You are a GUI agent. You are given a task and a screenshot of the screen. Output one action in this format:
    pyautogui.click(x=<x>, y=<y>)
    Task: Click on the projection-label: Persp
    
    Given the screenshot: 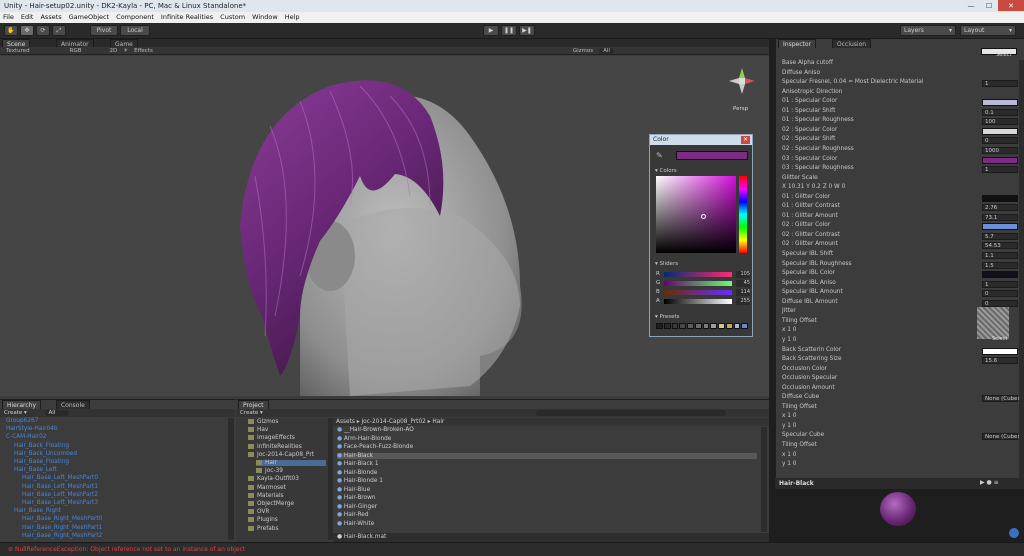 What is the action you would take?
    pyautogui.click(x=740, y=109)
    